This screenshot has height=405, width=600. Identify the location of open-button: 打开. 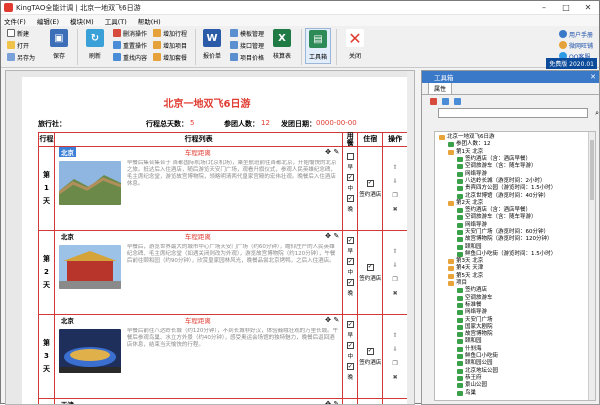
(21, 45).